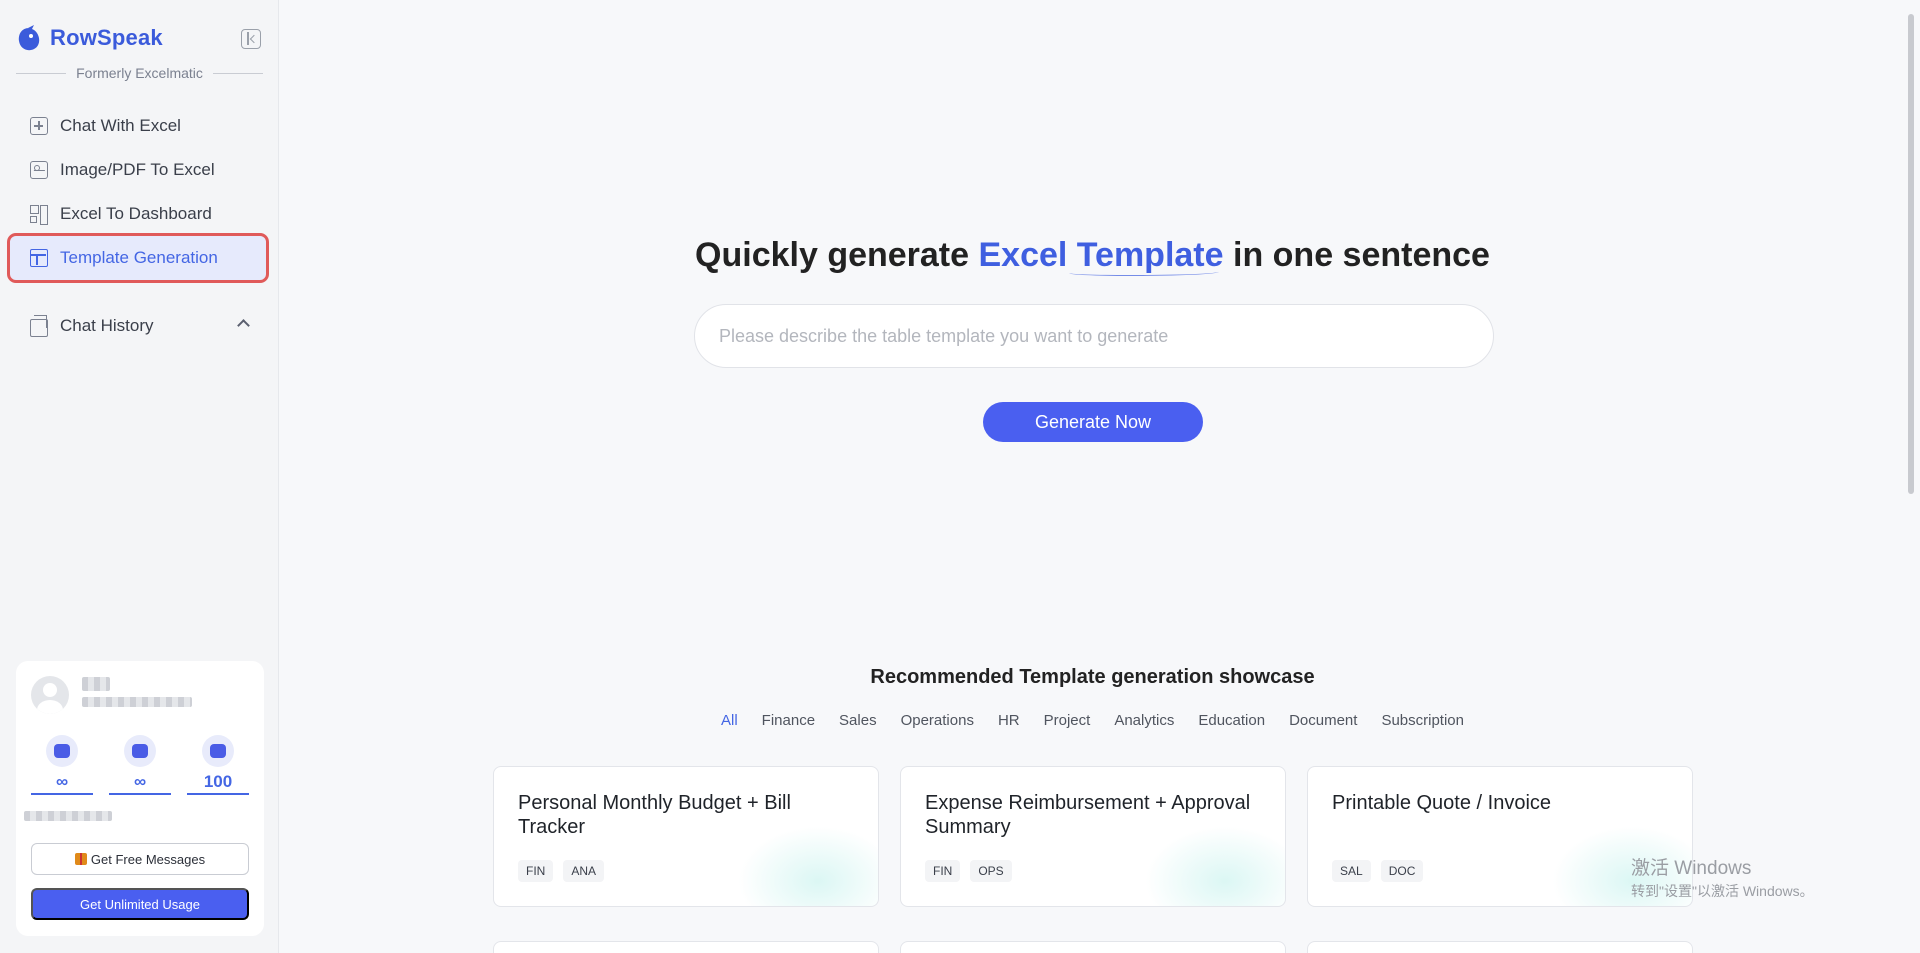 The image size is (1920, 953). What do you see at coordinates (1351, 871) in the screenshot?
I see `tag: SAL` at bounding box center [1351, 871].